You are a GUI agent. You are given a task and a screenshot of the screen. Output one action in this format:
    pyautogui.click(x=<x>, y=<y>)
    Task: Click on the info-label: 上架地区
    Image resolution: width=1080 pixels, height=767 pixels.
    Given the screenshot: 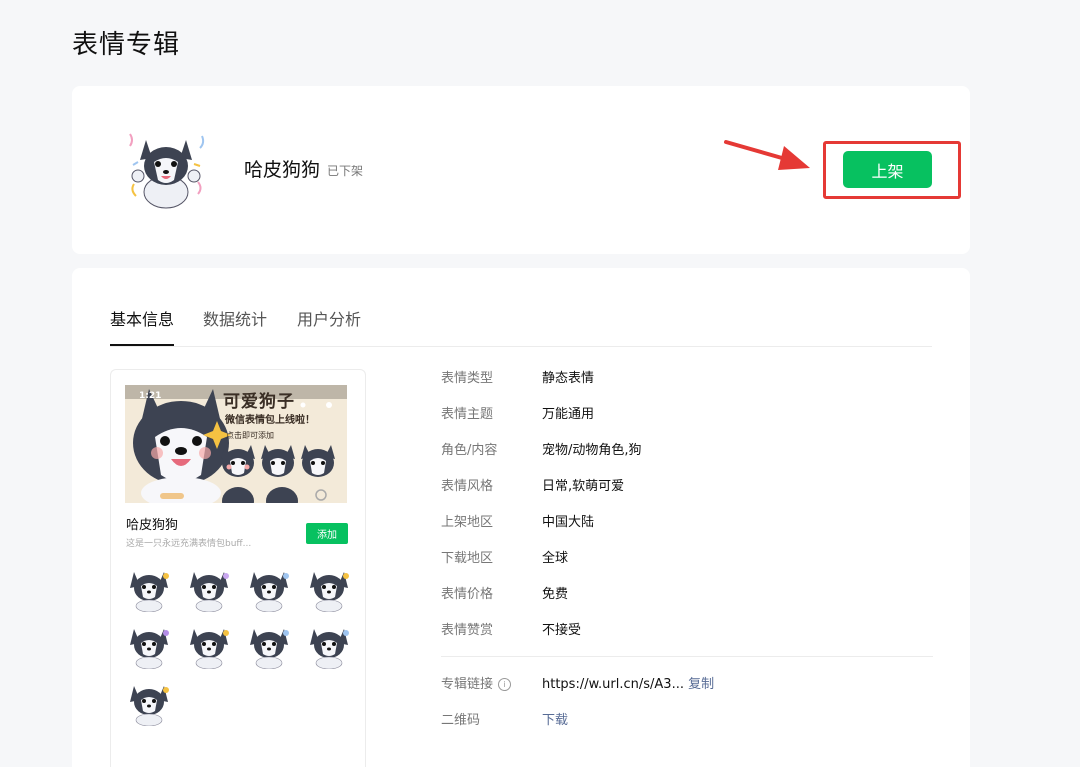 What is the action you would take?
    pyautogui.click(x=467, y=522)
    